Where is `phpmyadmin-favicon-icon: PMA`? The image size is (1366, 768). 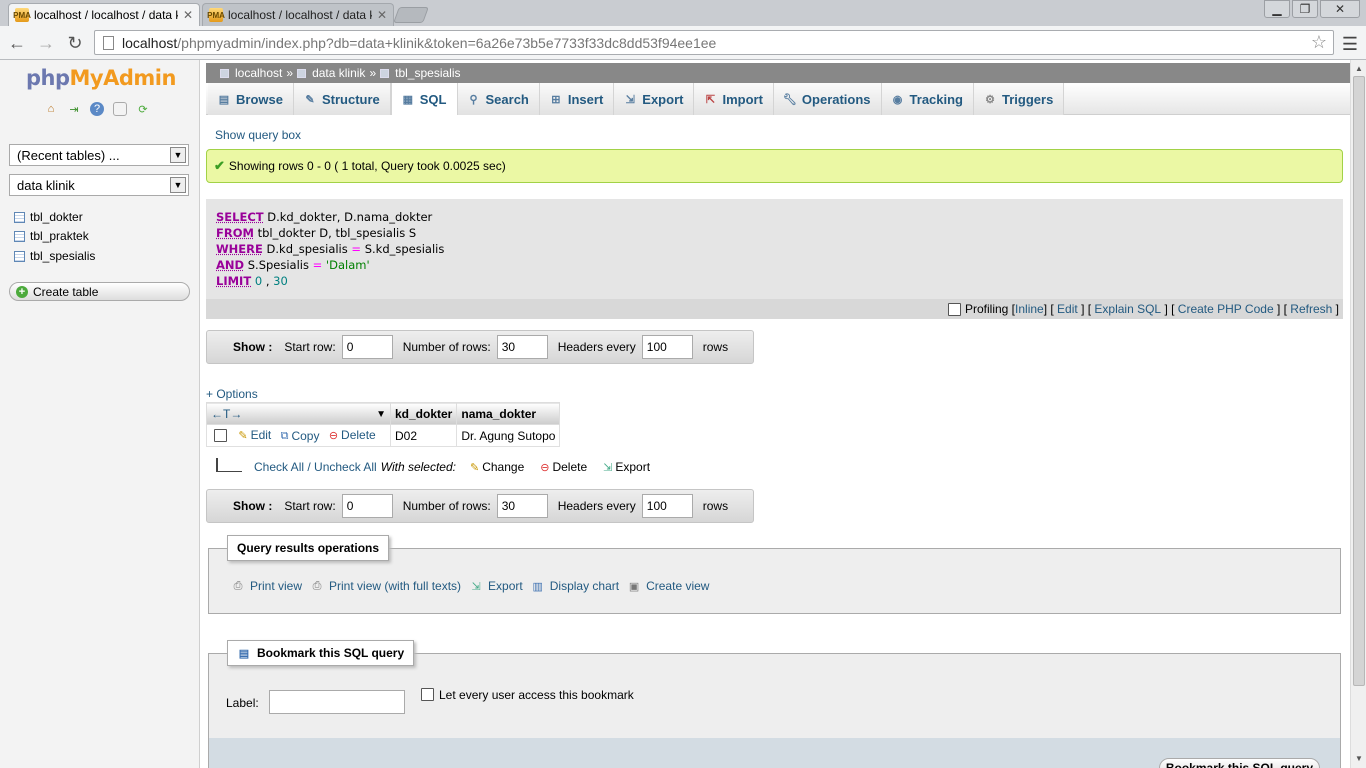 phpmyadmin-favicon-icon: PMA is located at coordinates (22, 15).